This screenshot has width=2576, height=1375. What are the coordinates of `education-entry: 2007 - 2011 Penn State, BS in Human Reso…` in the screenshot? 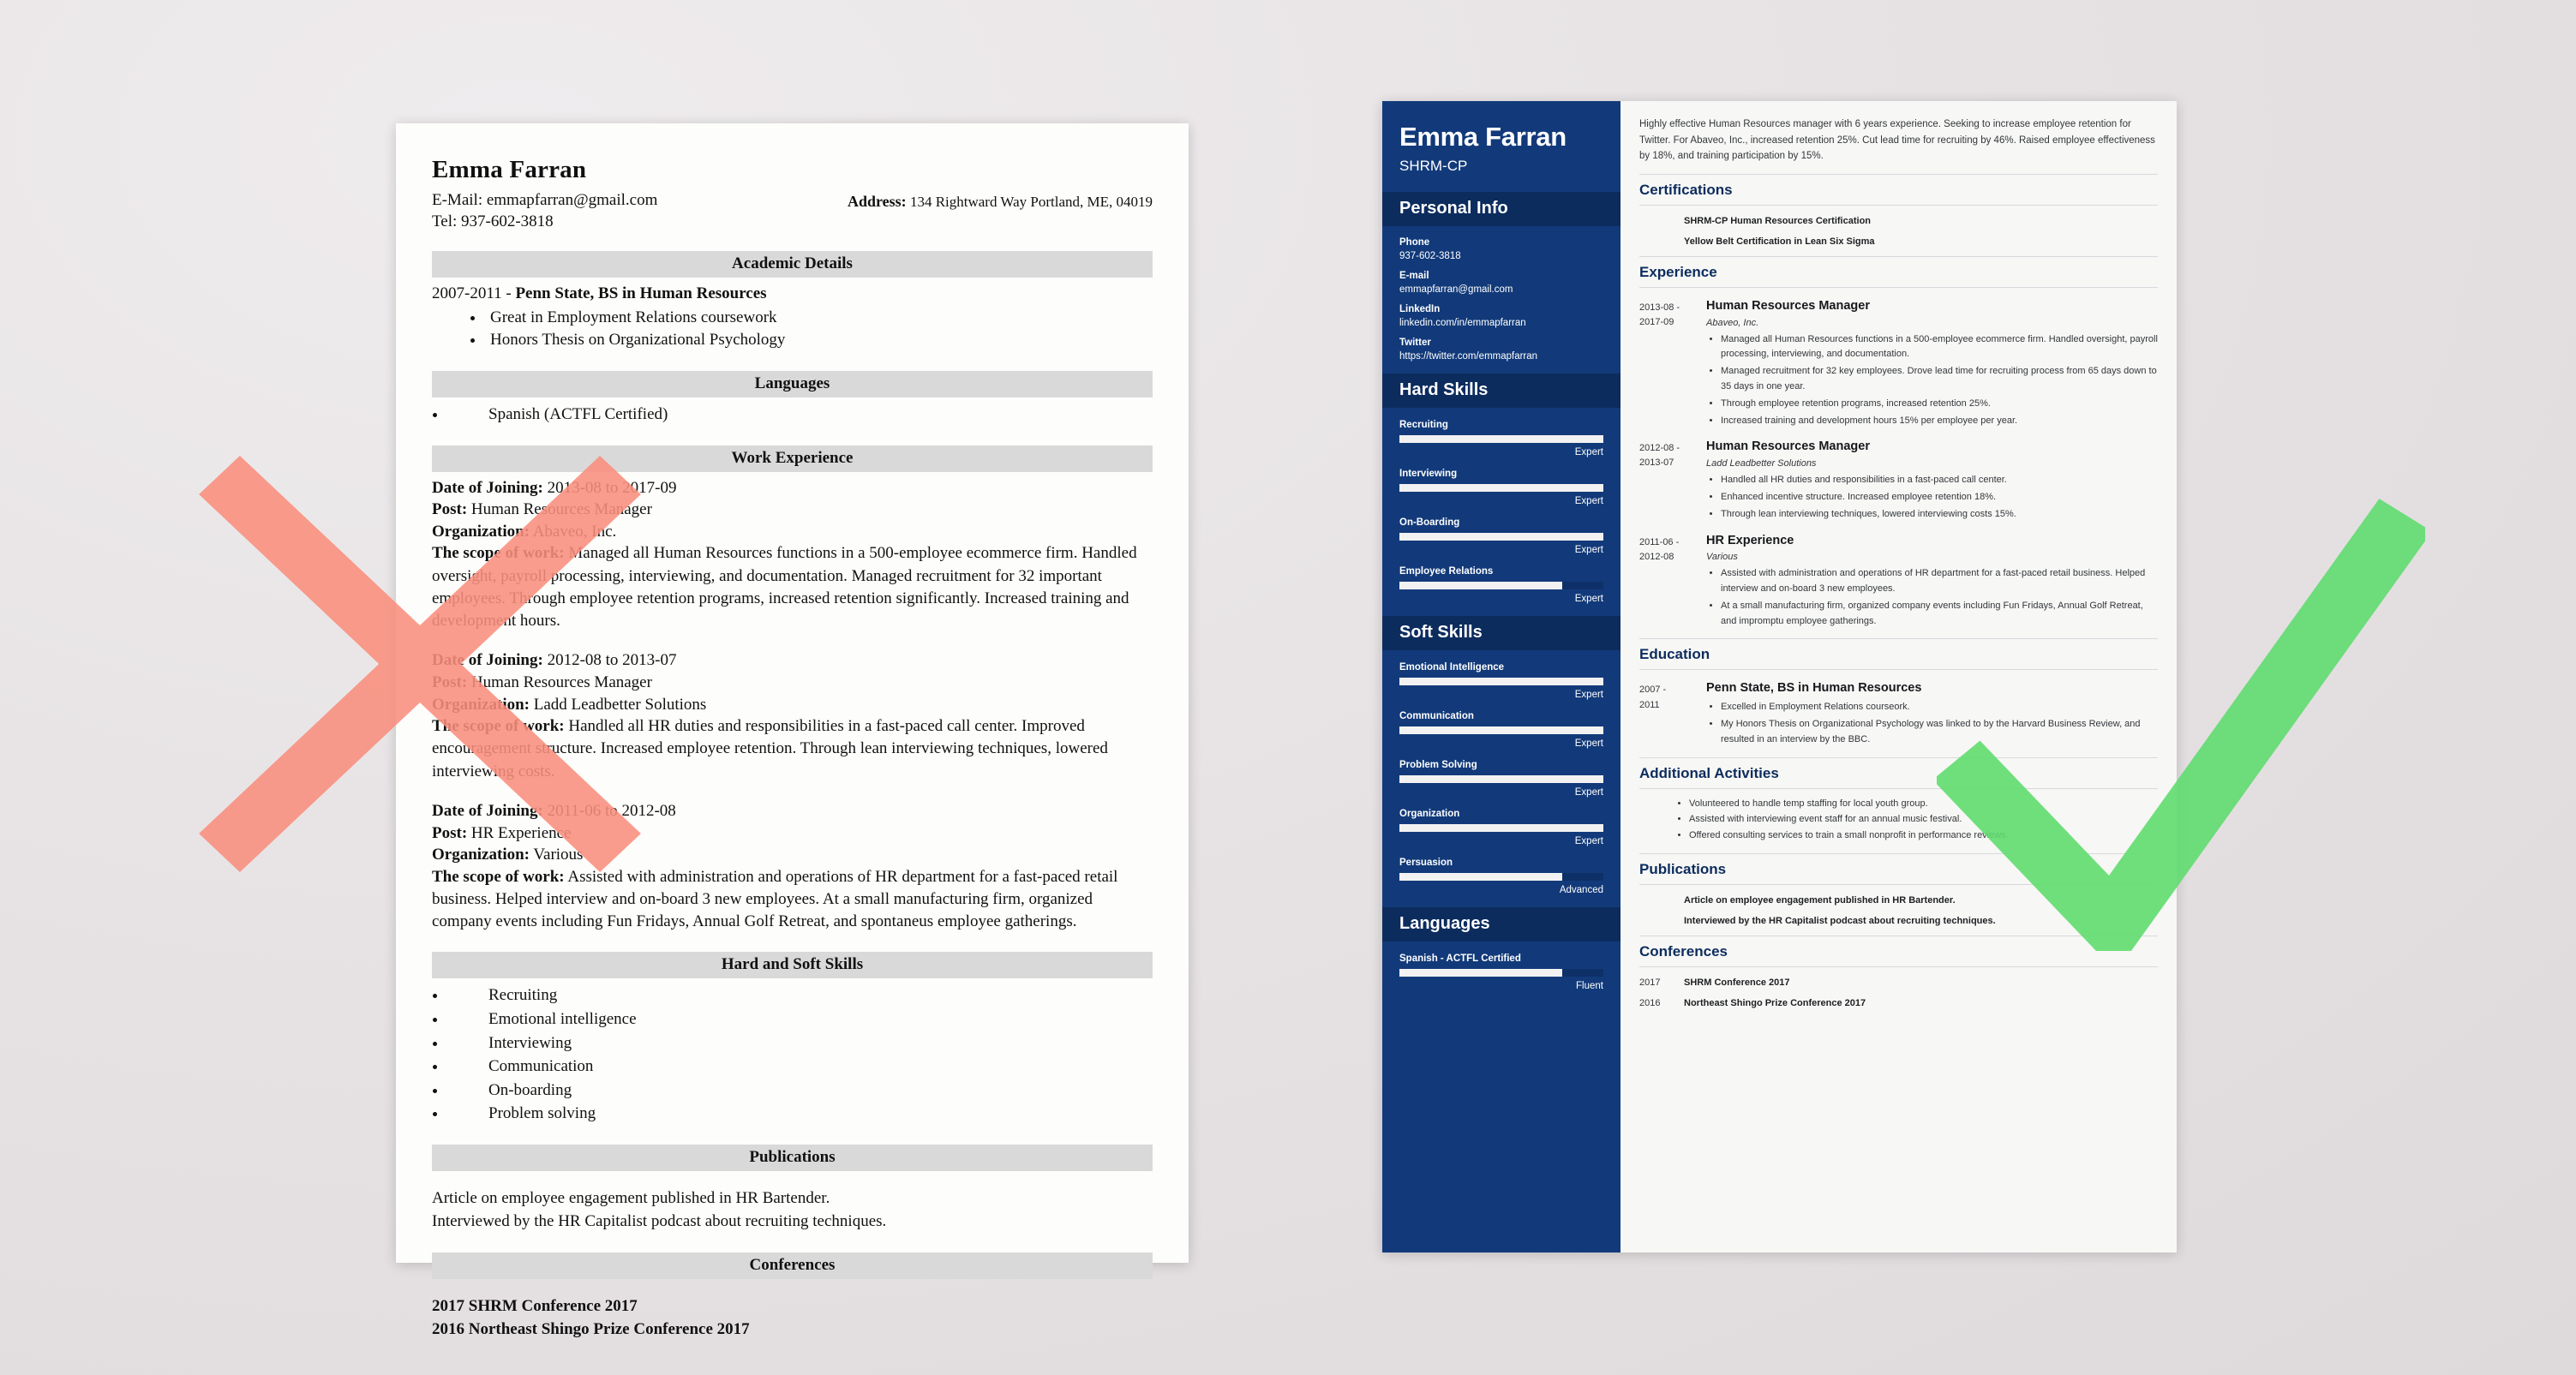 It's located at (1898, 714).